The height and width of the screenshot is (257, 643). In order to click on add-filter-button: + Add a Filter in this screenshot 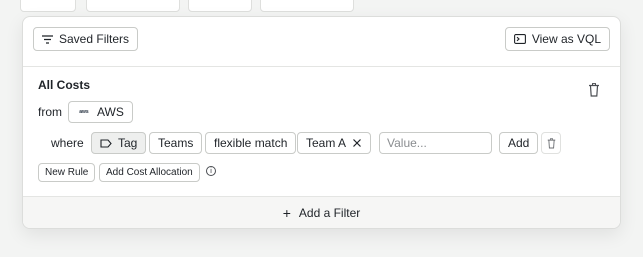, I will do `click(321, 212)`.